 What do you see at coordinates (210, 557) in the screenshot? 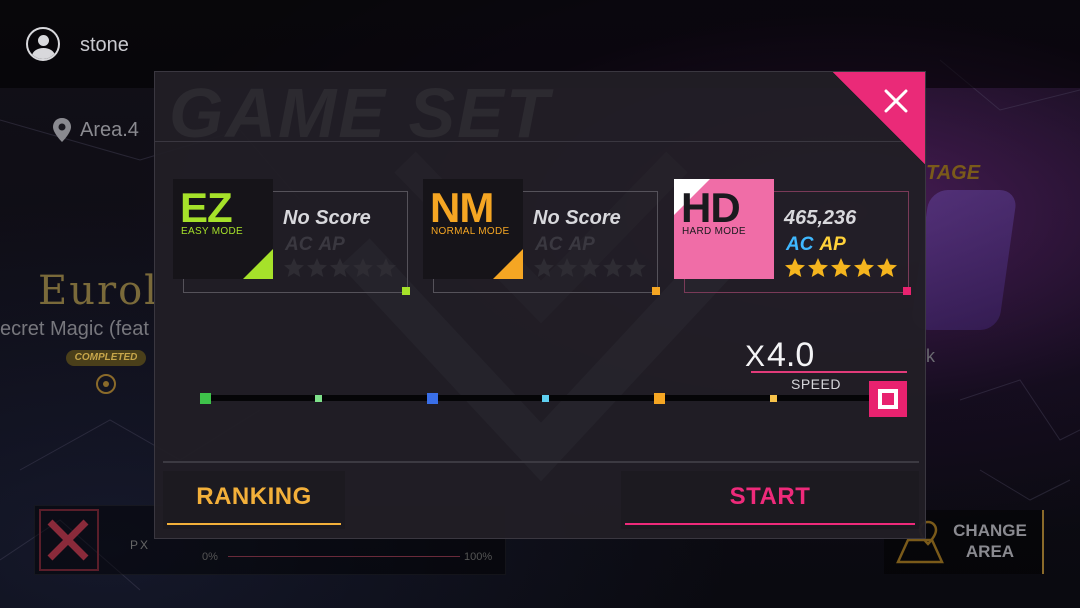
I see `progress-start-label: 0%` at bounding box center [210, 557].